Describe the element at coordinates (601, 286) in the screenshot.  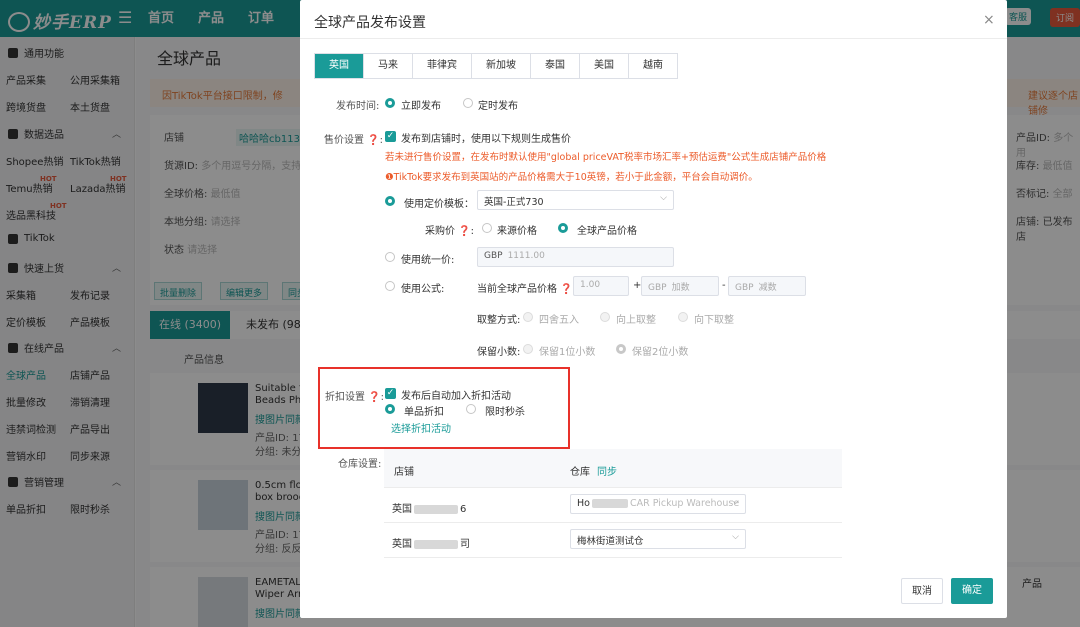
I see `formula-multiplier-input: 1.00` at that location.